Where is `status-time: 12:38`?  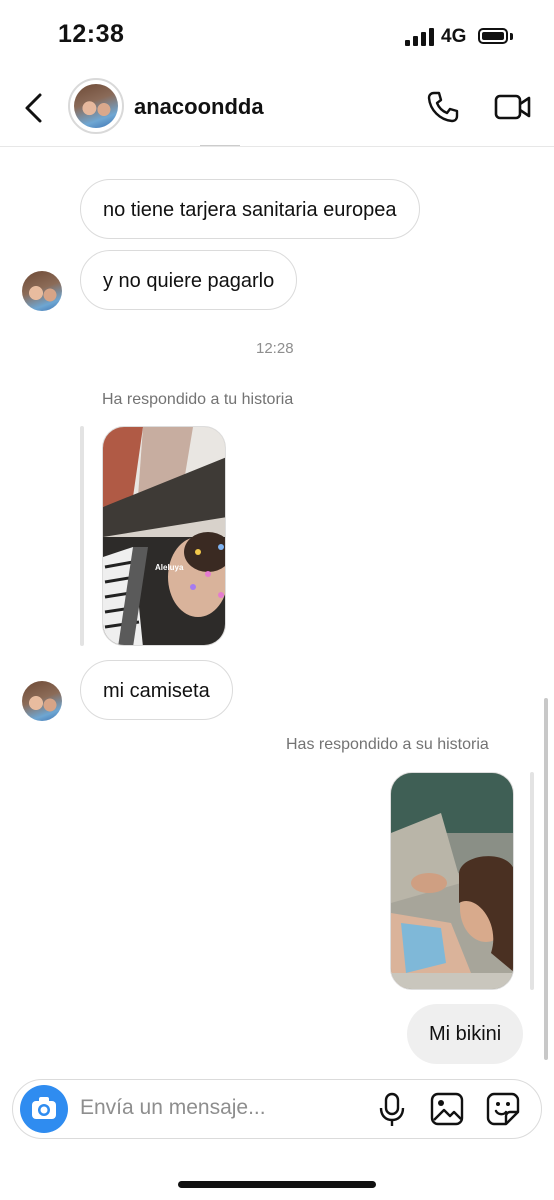
status-time: 12:38 is located at coordinates (91, 34).